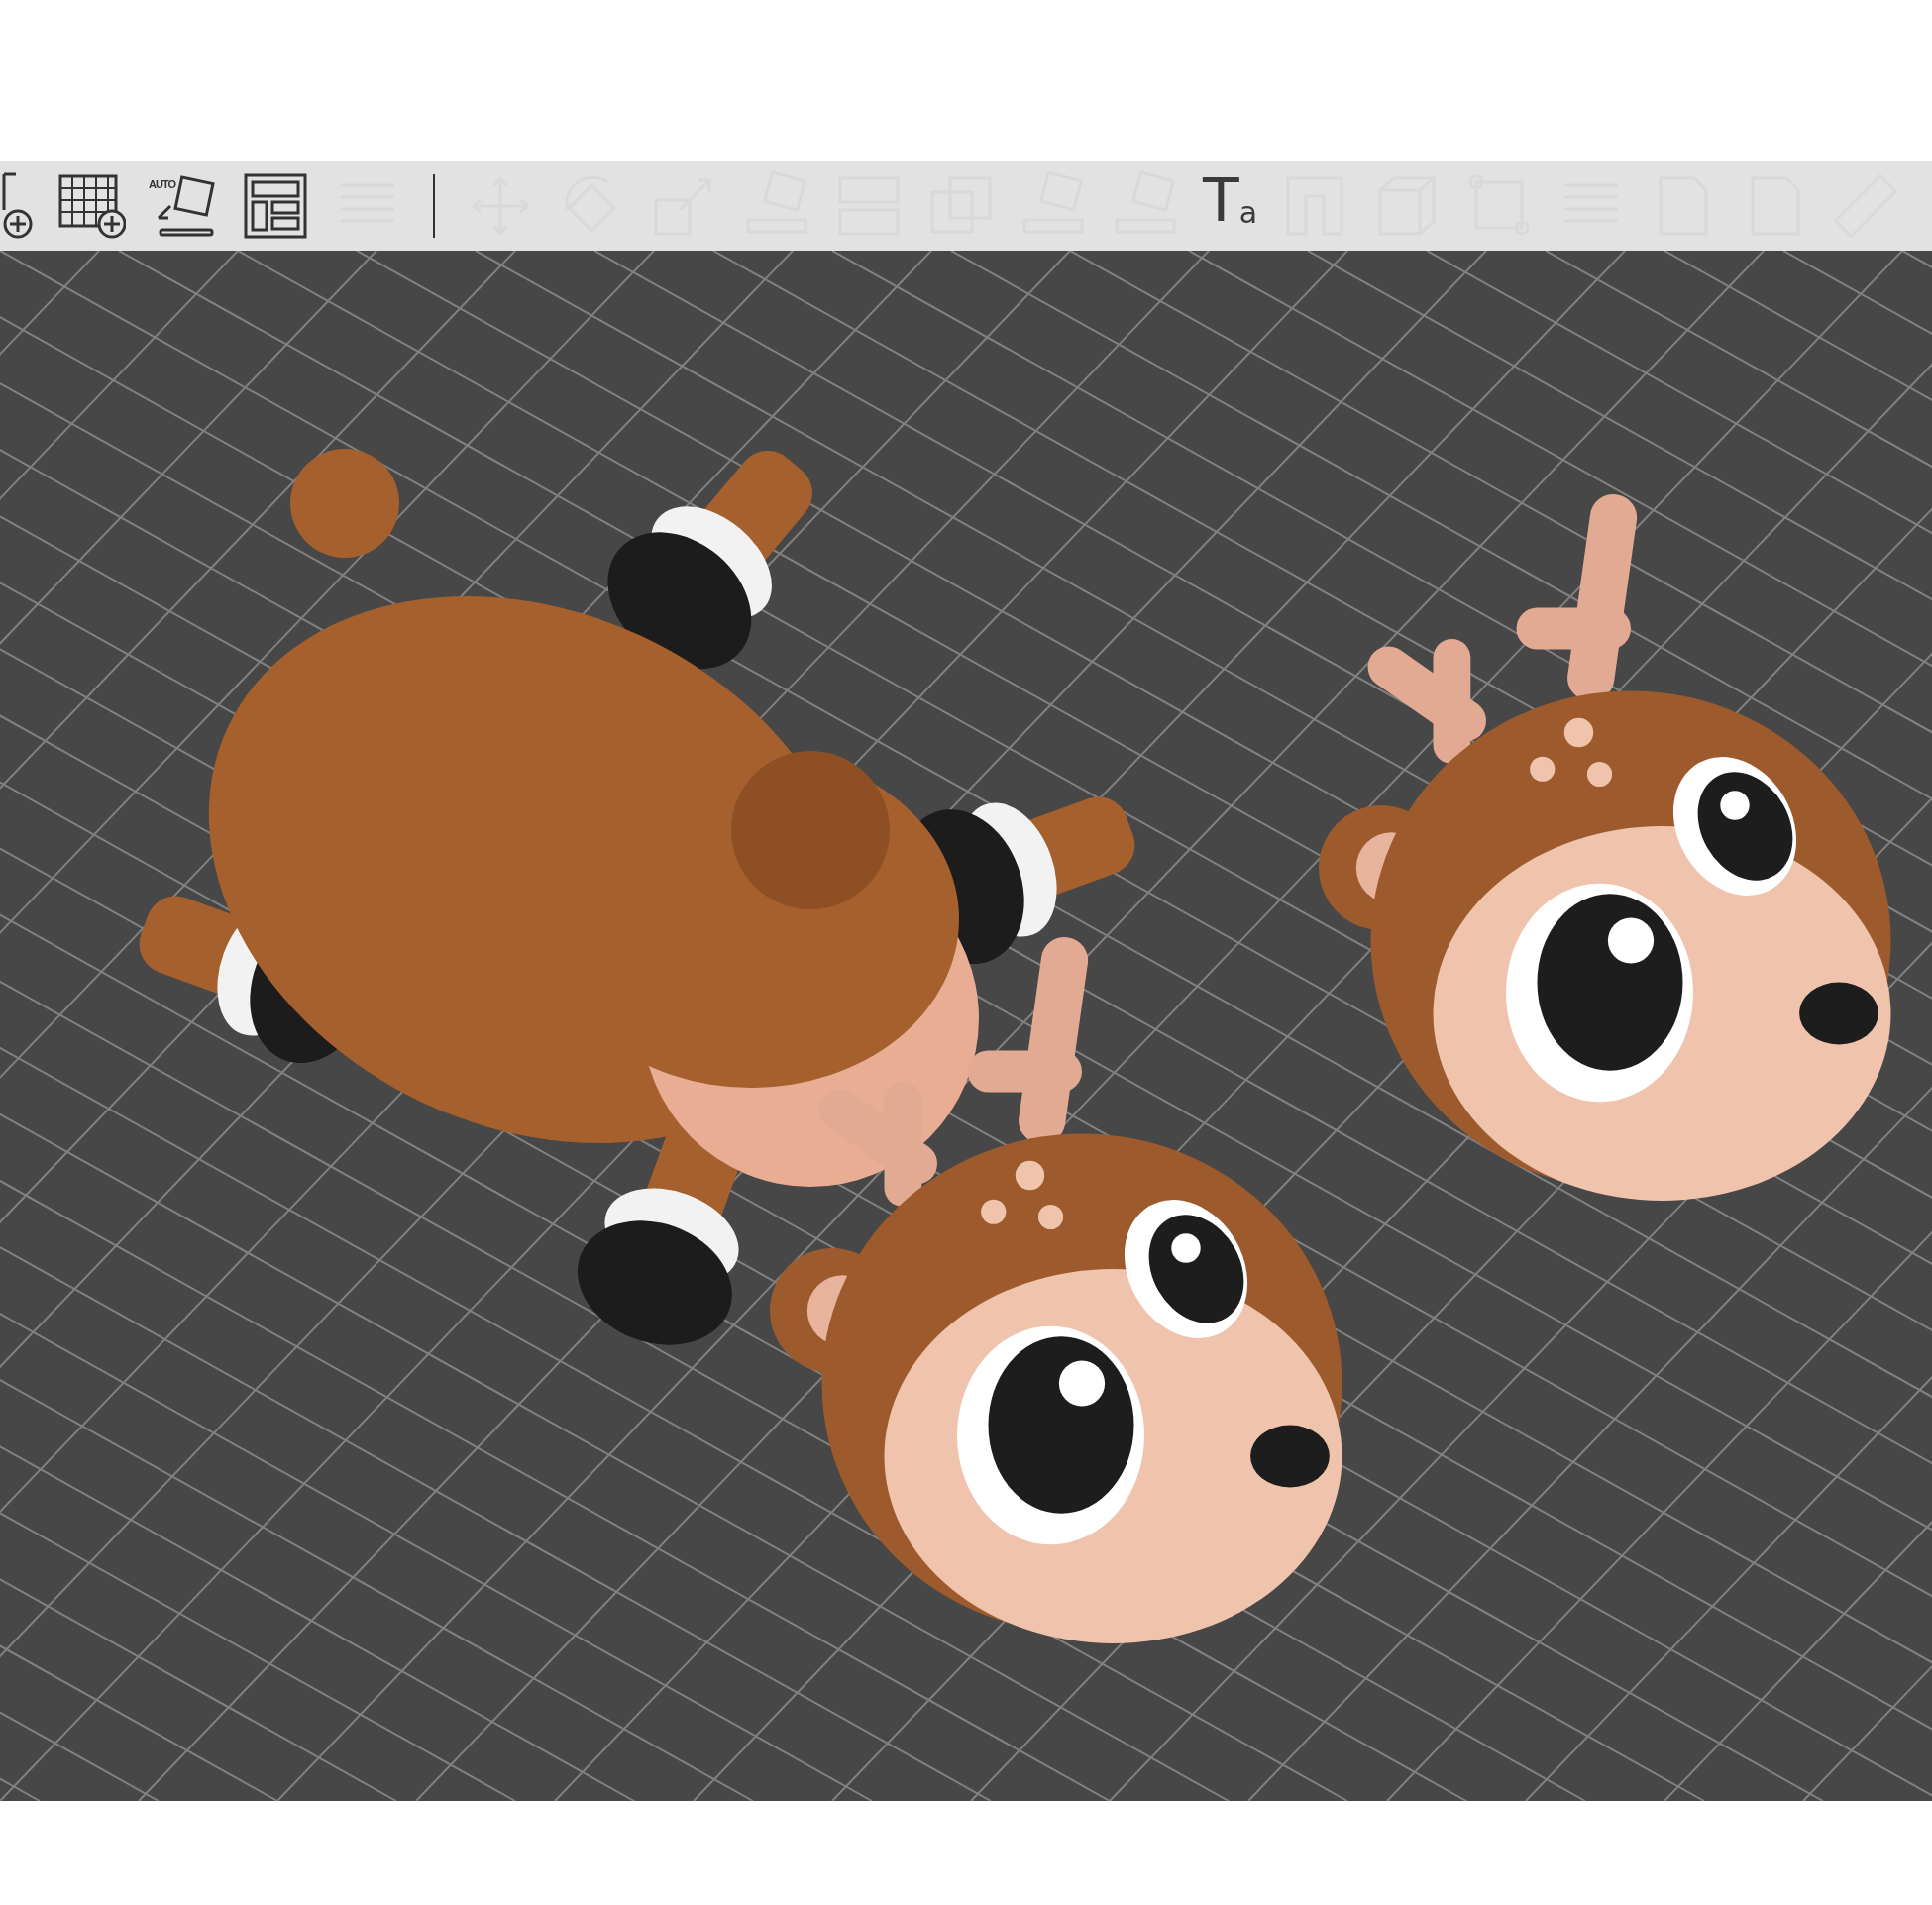  What do you see at coordinates (434, 206) in the screenshot?
I see `toolbar-separator` at bounding box center [434, 206].